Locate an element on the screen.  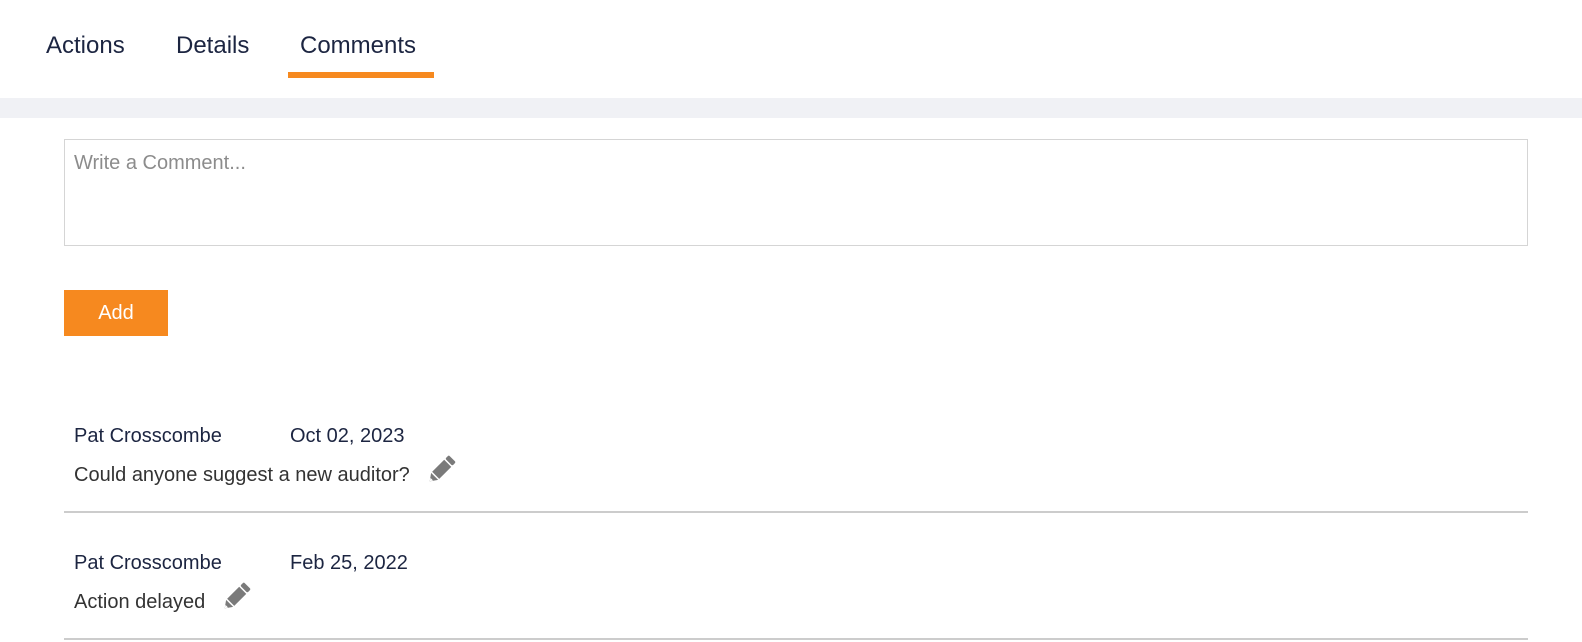
tab-details: Details is located at coordinates (212, 46).